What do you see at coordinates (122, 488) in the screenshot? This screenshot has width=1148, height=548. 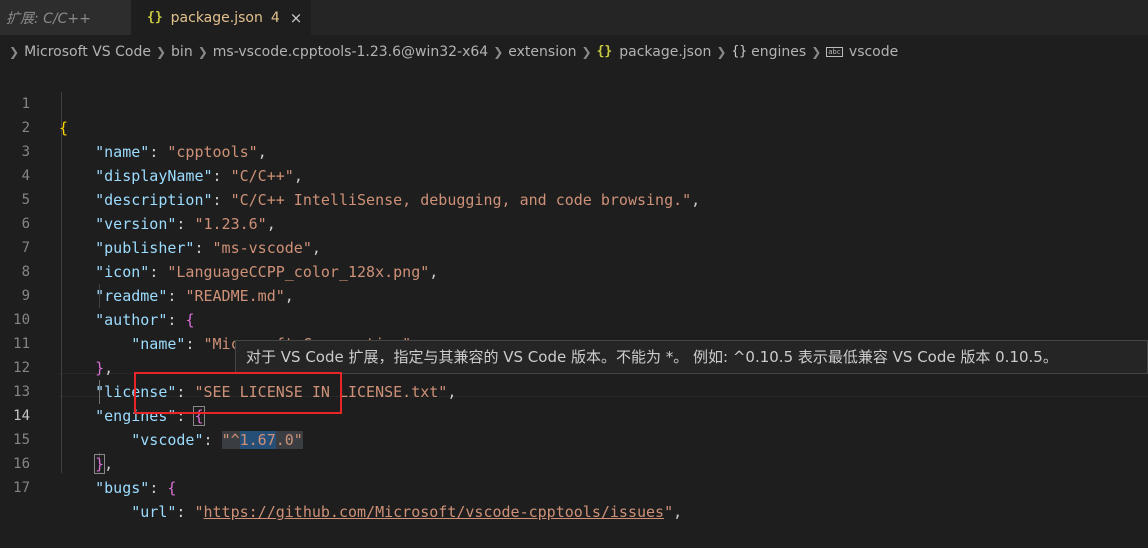 I see `json-key: "bugs"` at bounding box center [122, 488].